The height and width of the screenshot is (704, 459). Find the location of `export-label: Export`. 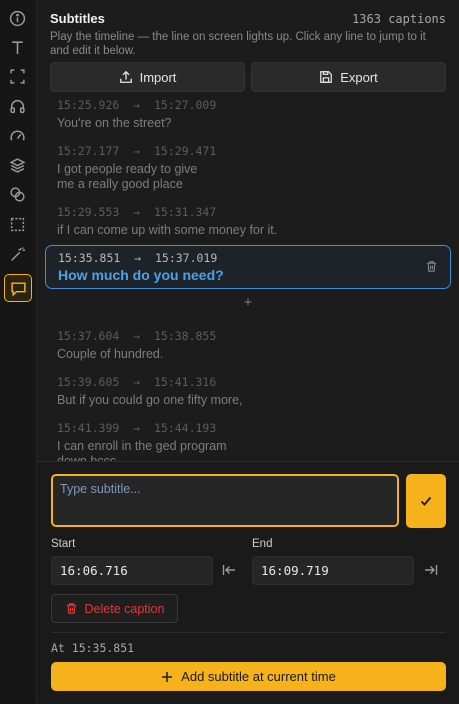

export-label: Export is located at coordinates (359, 77).